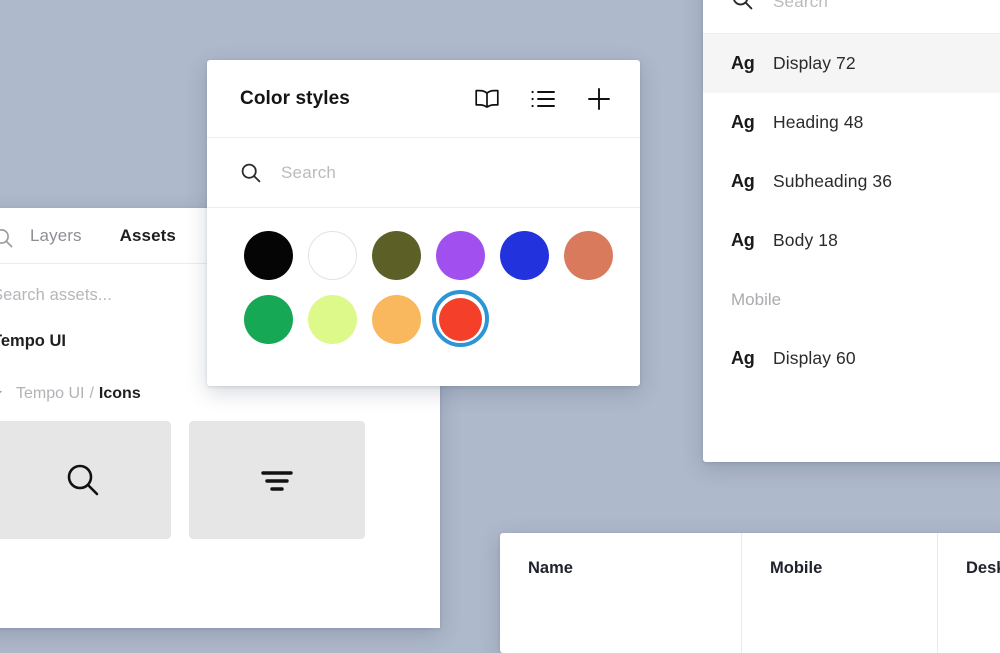 The image size is (1000, 653). I want to click on text-styles-group-label: Mobile, so click(756, 299).